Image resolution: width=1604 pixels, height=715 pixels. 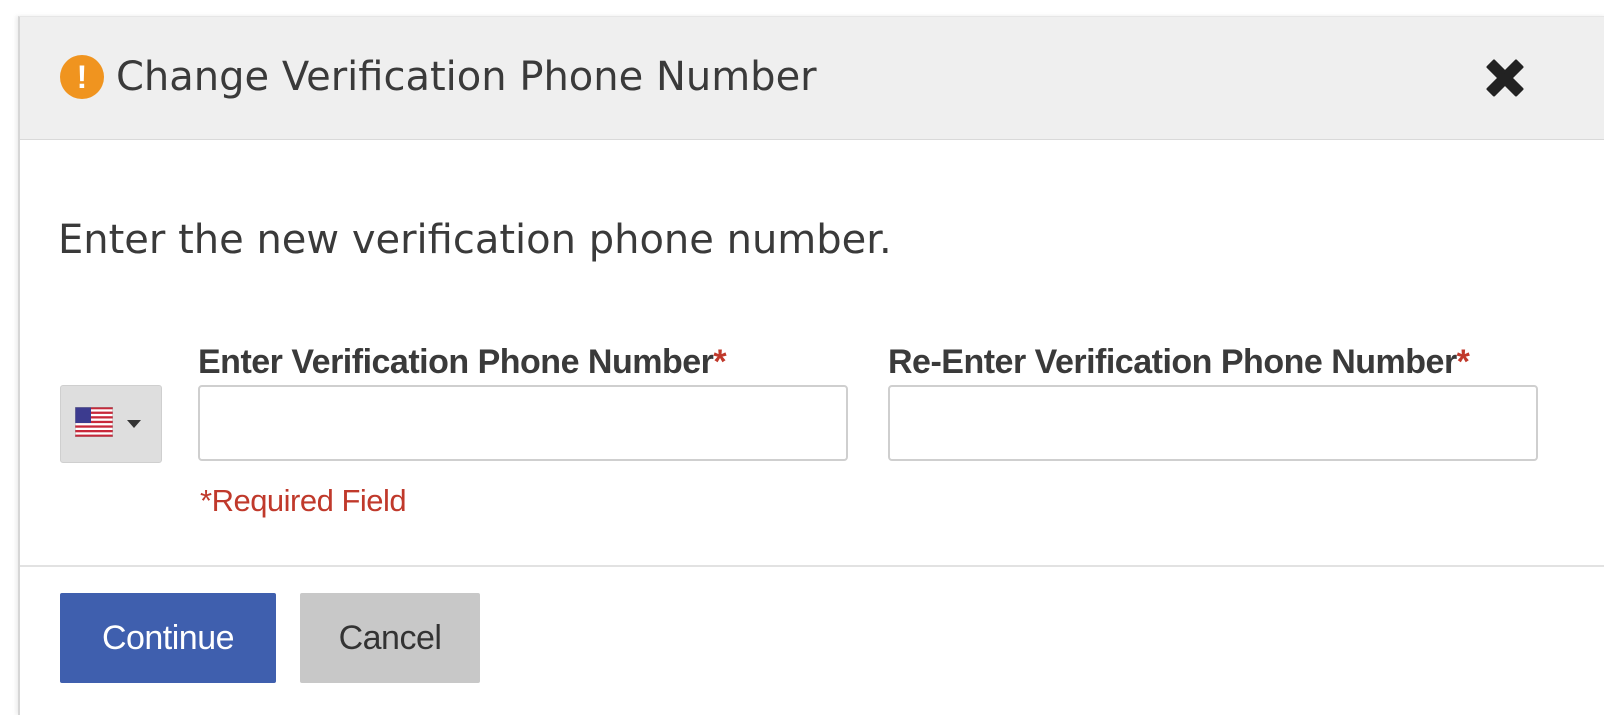 What do you see at coordinates (134, 424) in the screenshot?
I see `caret-down-icon` at bounding box center [134, 424].